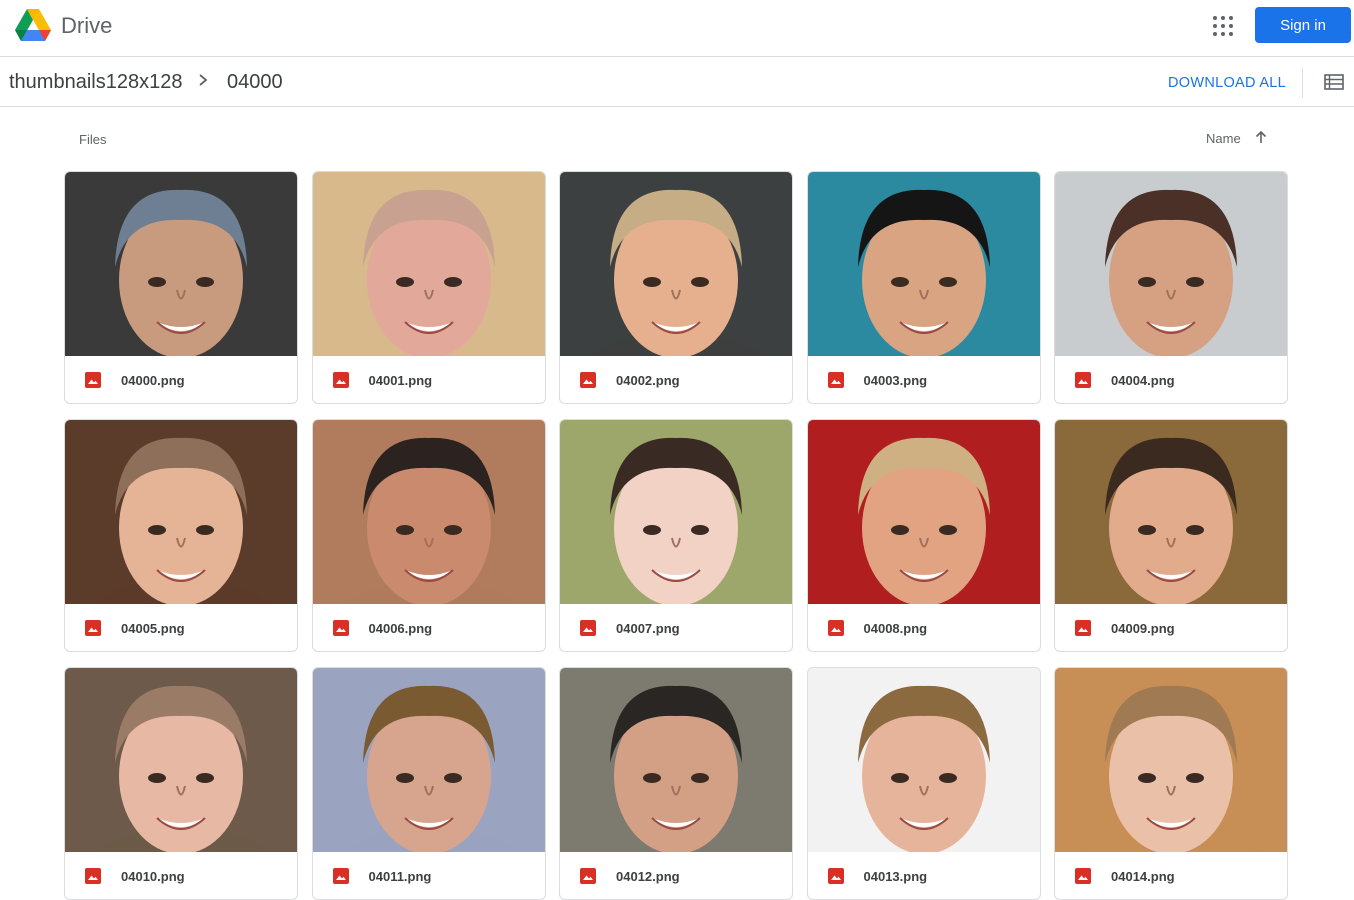 The image size is (1354, 900). What do you see at coordinates (153, 380) in the screenshot?
I see `file-name: 04000.png` at bounding box center [153, 380].